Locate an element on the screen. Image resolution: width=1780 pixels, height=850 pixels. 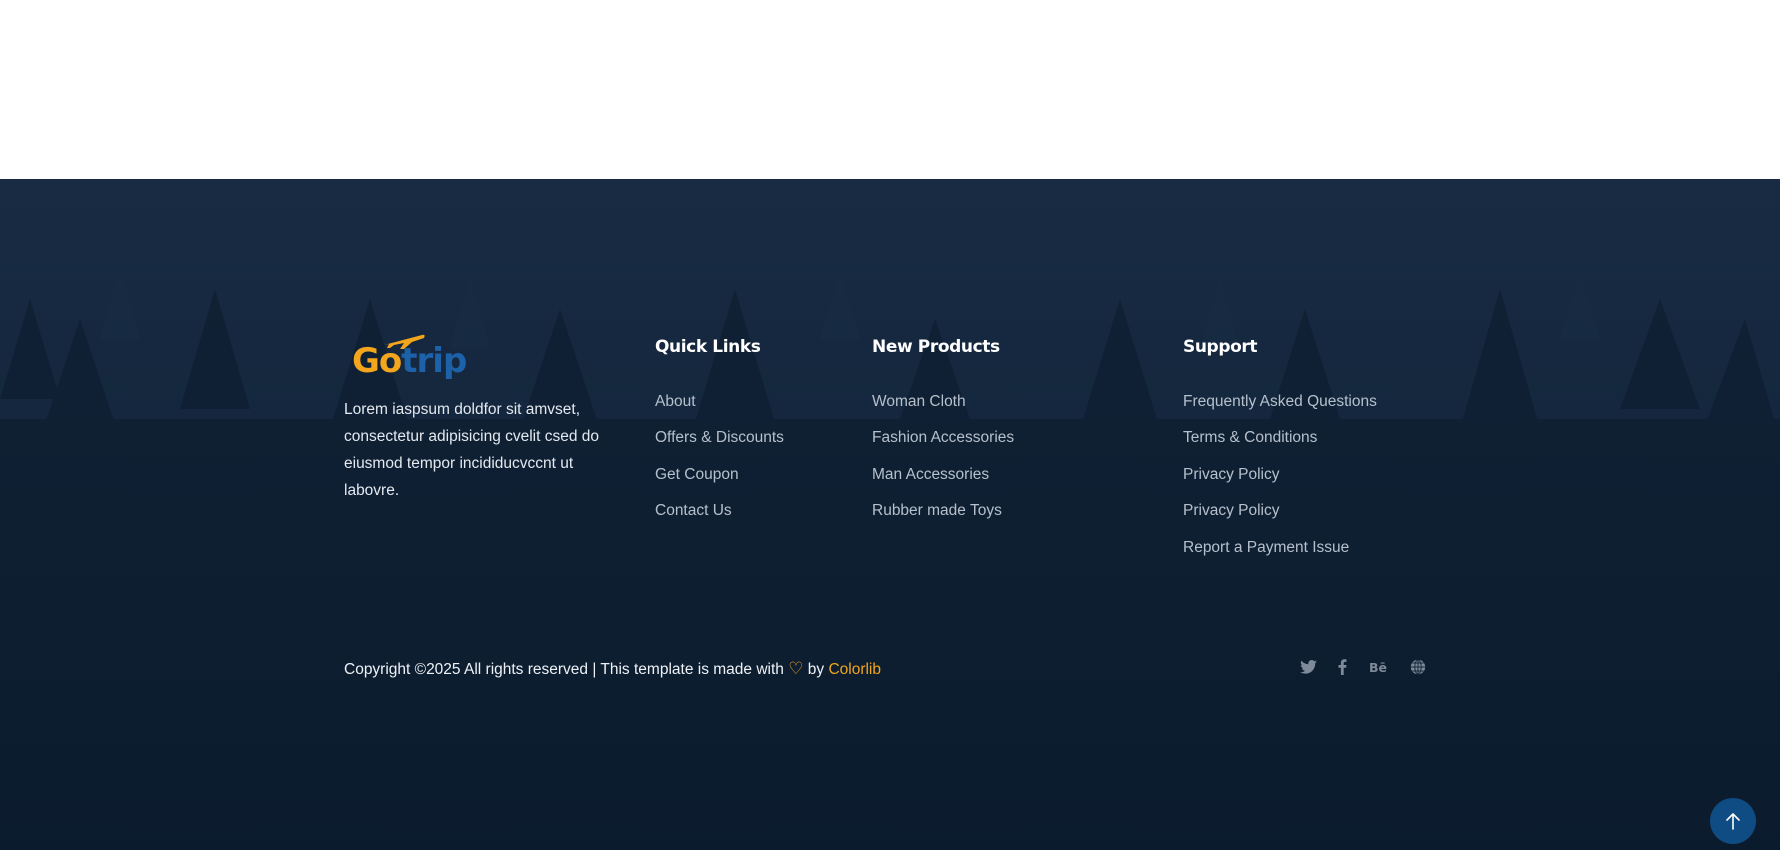
svg-text: Bē is located at coordinates (1378, 667).